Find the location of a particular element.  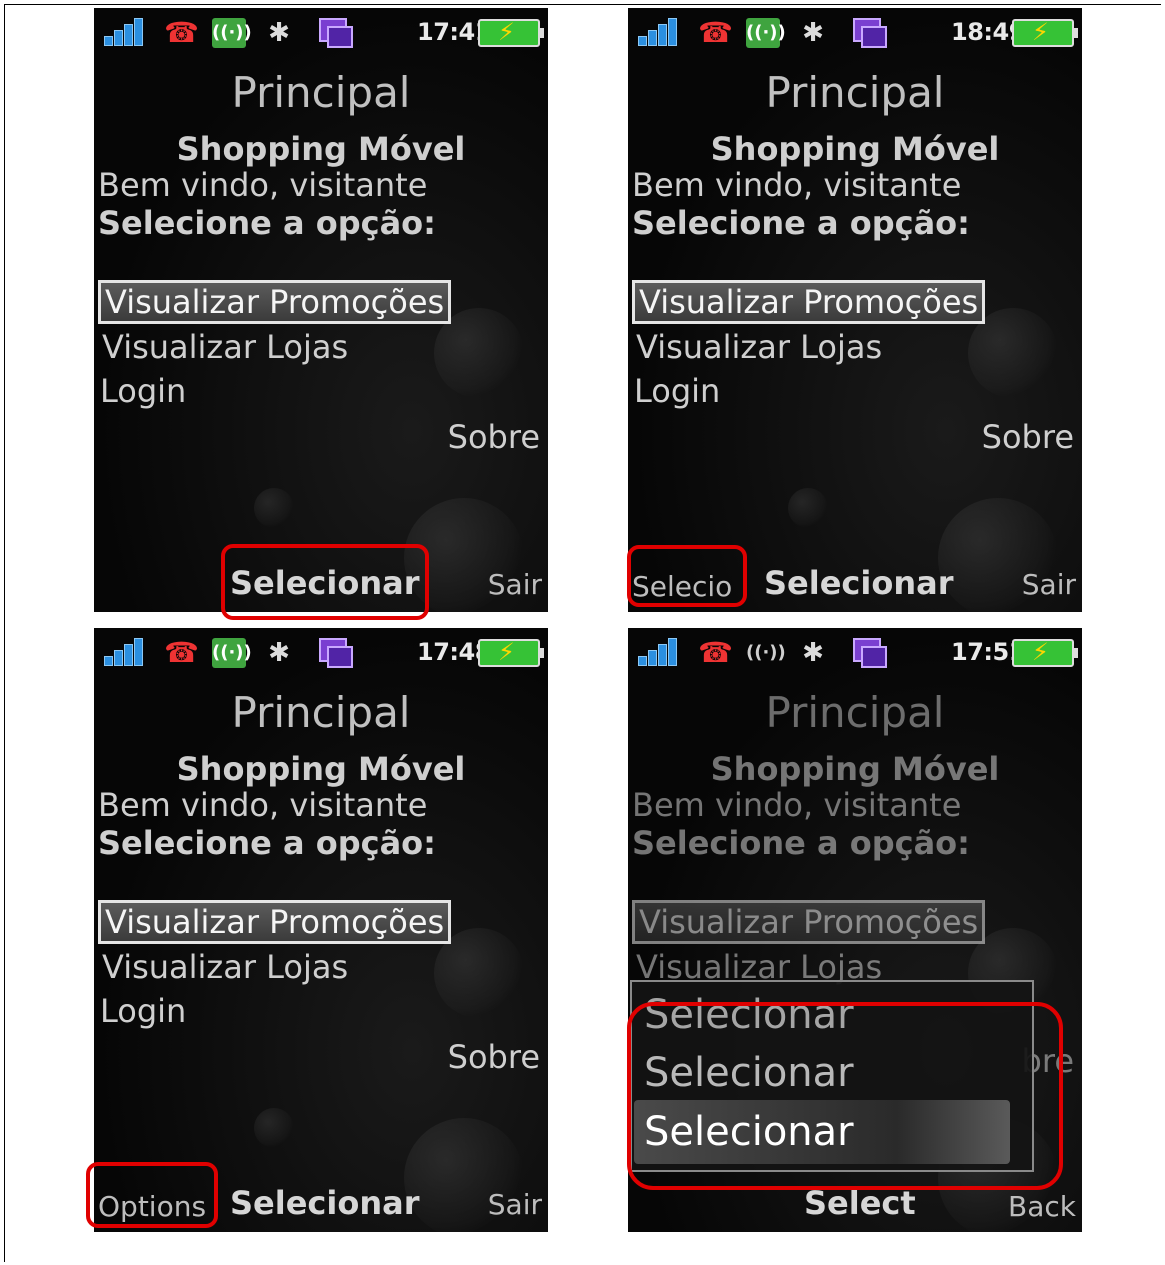

softkey-back: Back is located at coordinates (1042, 1206).